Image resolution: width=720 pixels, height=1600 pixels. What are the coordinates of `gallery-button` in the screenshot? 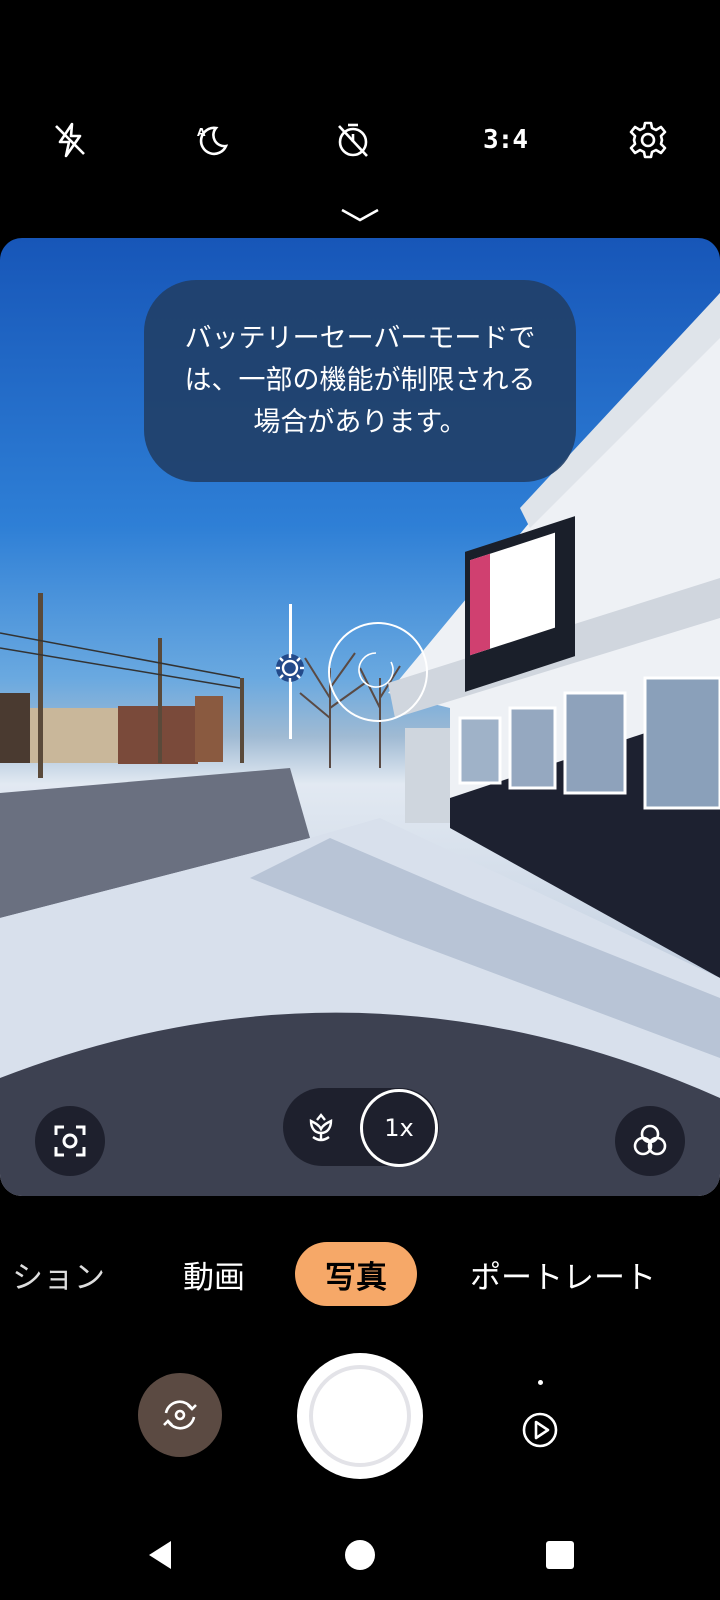 It's located at (540, 1415).